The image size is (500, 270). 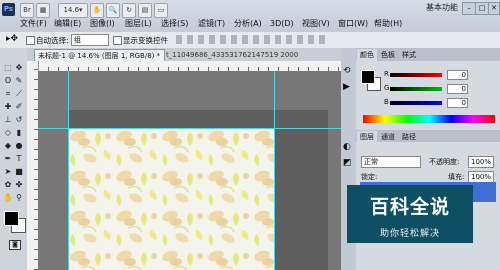 I want to click on fill-label: 填充:, so click(x=456, y=177).